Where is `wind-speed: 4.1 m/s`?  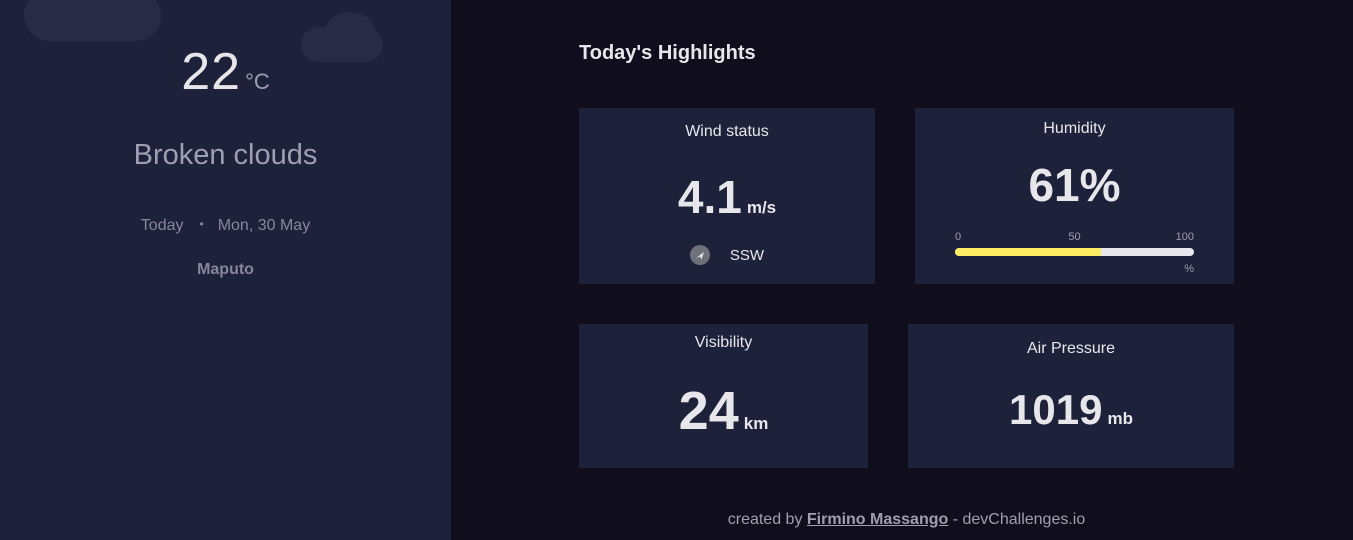
wind-speed: 4.1 m/s is located at coordinates (727, 197).